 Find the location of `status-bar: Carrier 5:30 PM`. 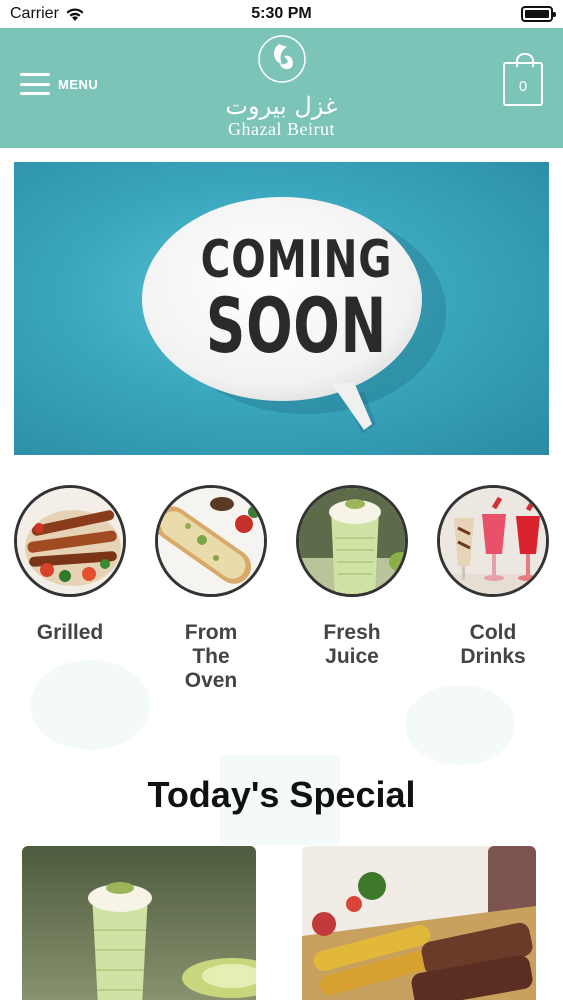

status-bar: Carrier 5:30 PM is located at coordinates (281, 14).